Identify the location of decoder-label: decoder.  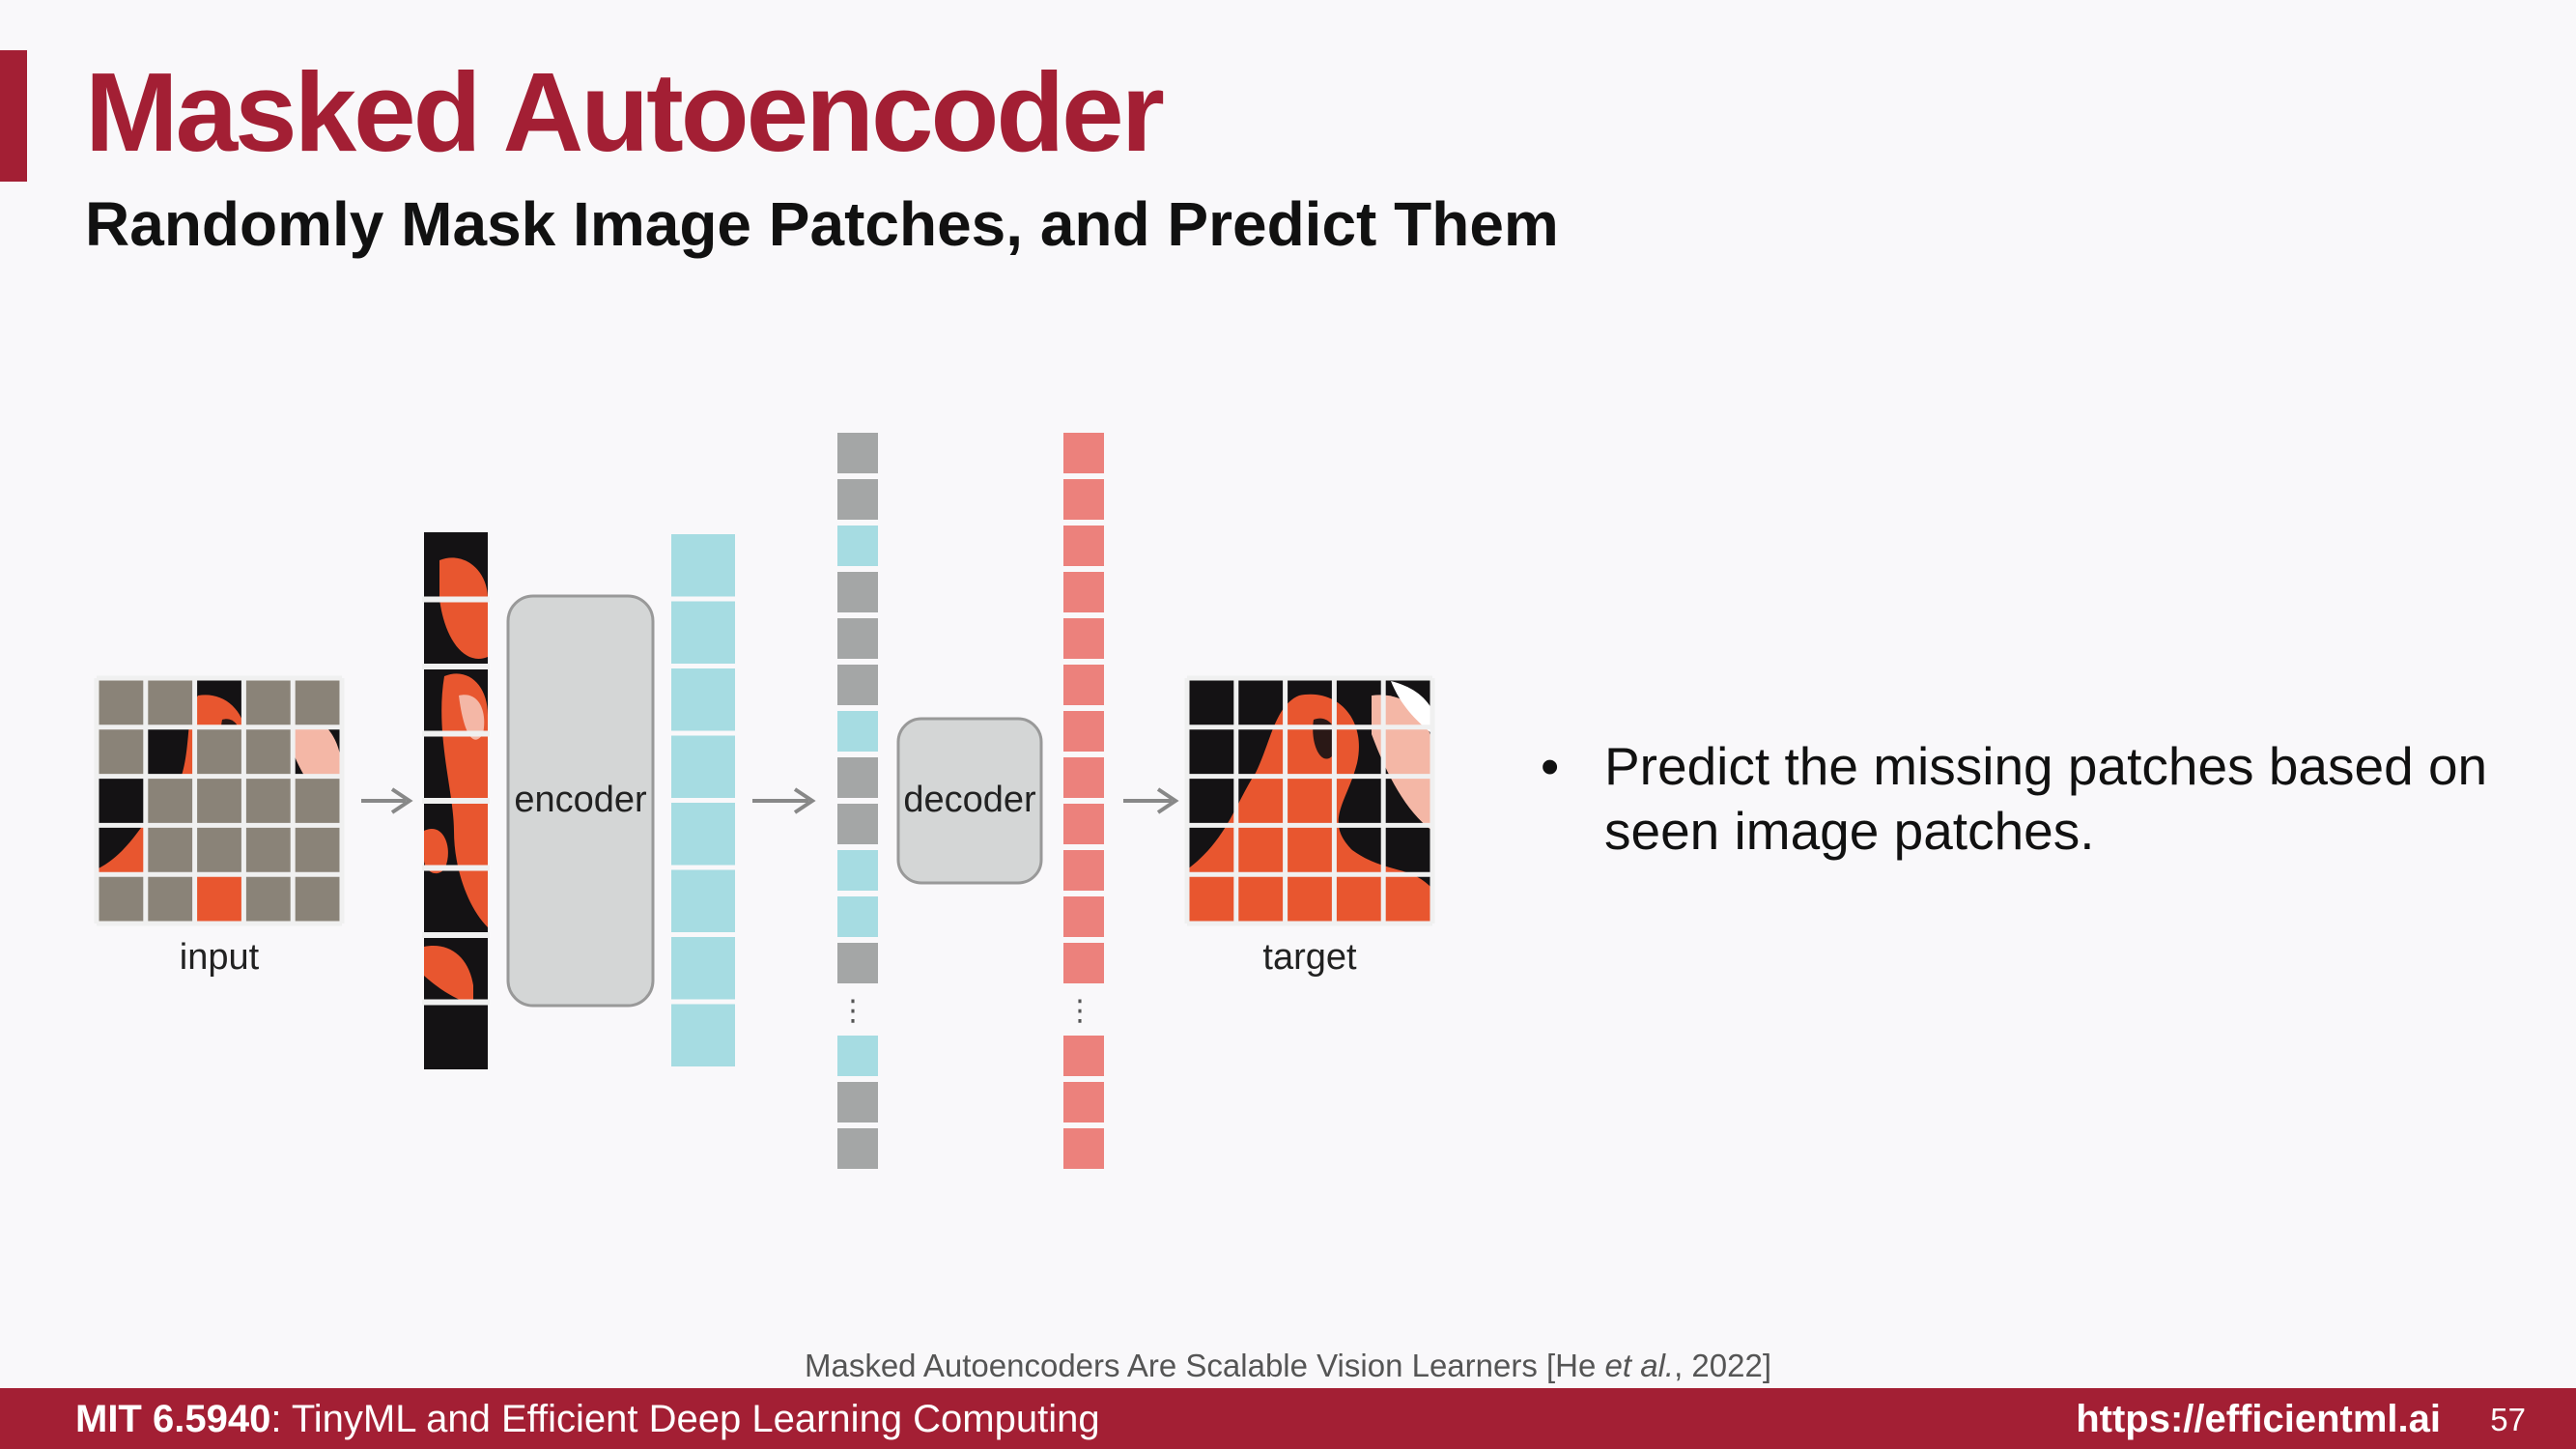
(969, 800).